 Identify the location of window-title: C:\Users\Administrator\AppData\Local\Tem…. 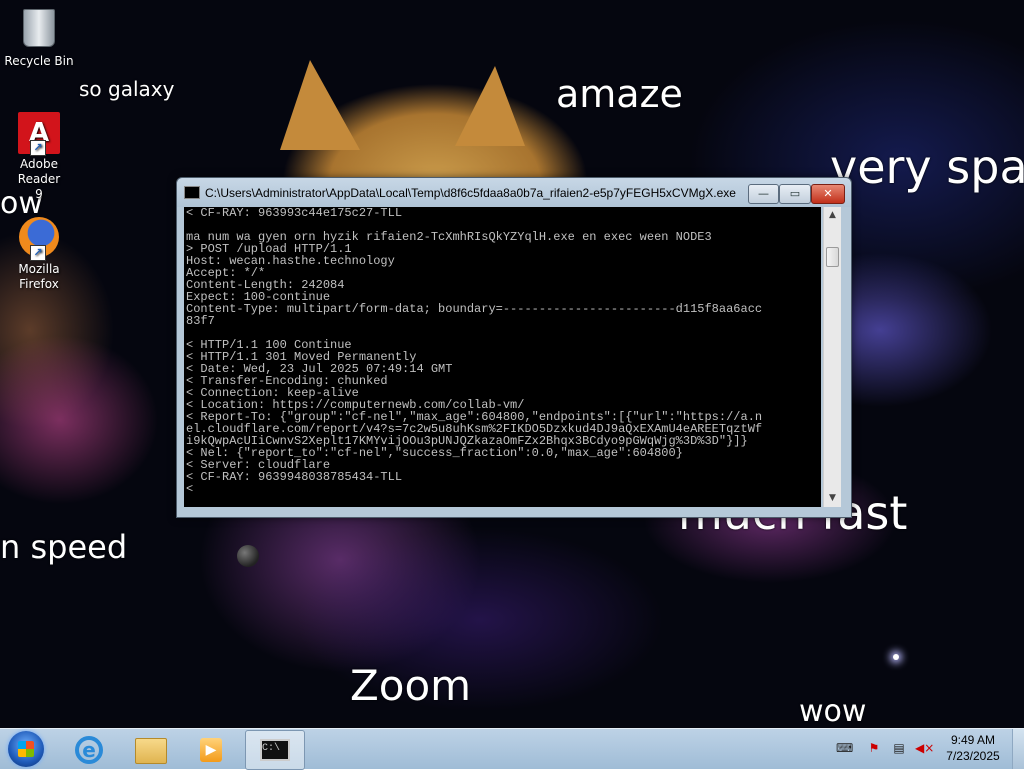
(470, 193).